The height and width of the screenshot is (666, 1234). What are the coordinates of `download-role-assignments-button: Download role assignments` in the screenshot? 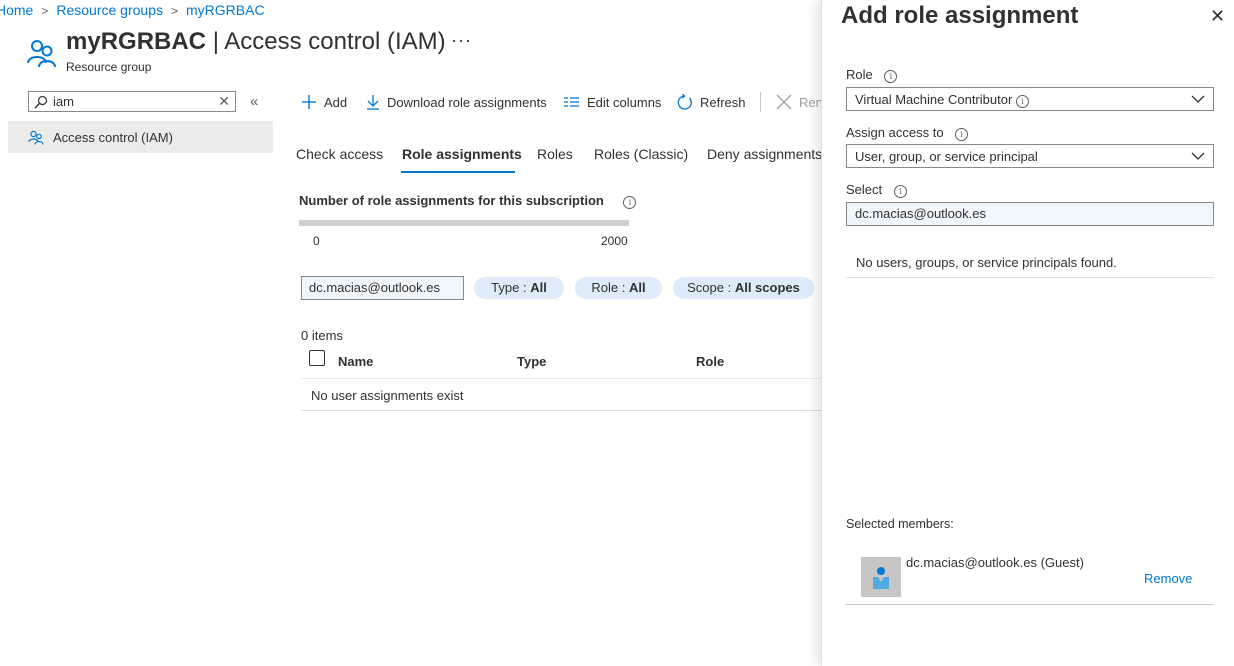 It's located at (456, 102).